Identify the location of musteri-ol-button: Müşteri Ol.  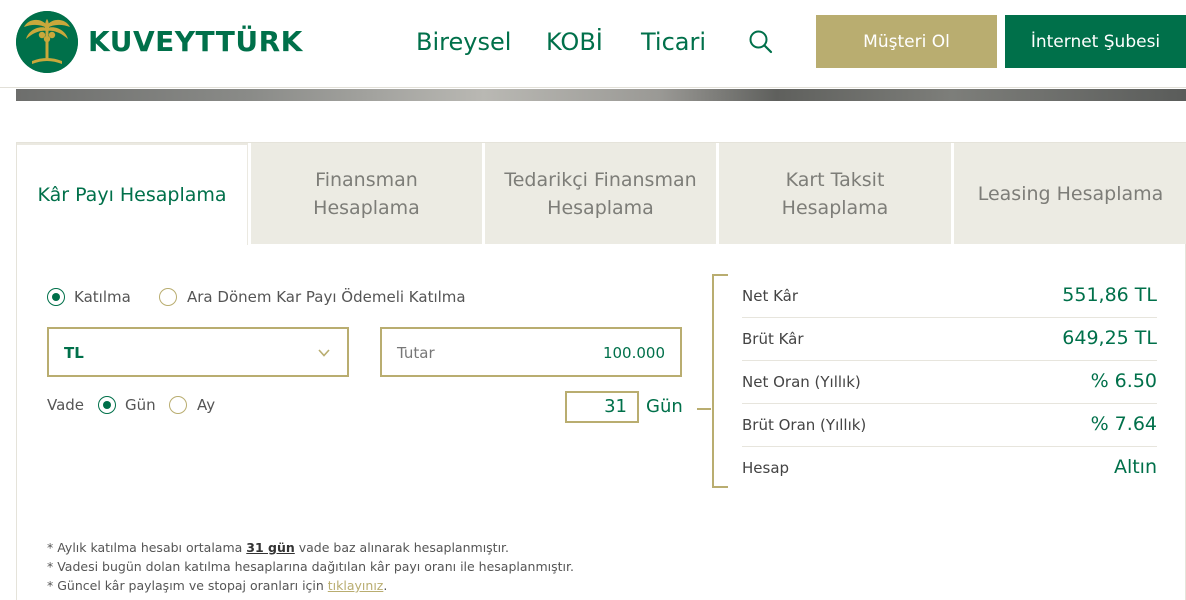
(906, 41).